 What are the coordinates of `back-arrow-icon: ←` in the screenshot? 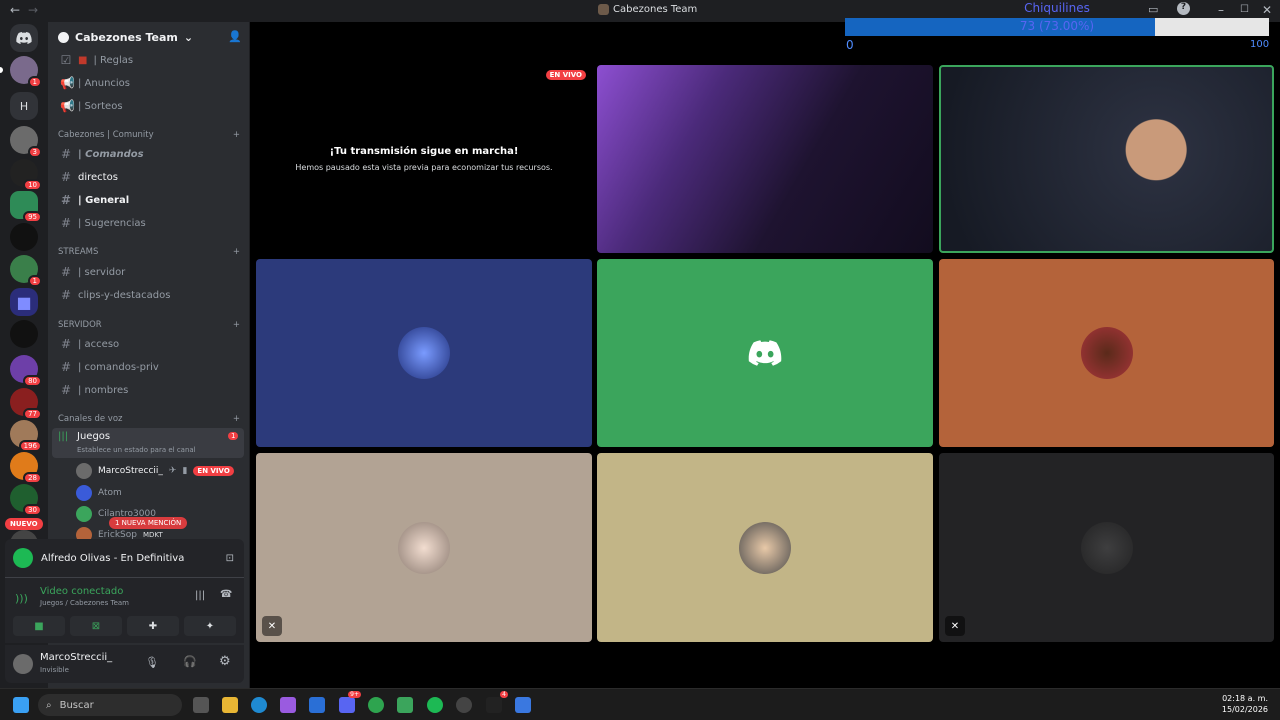 It's located at (15, 10).